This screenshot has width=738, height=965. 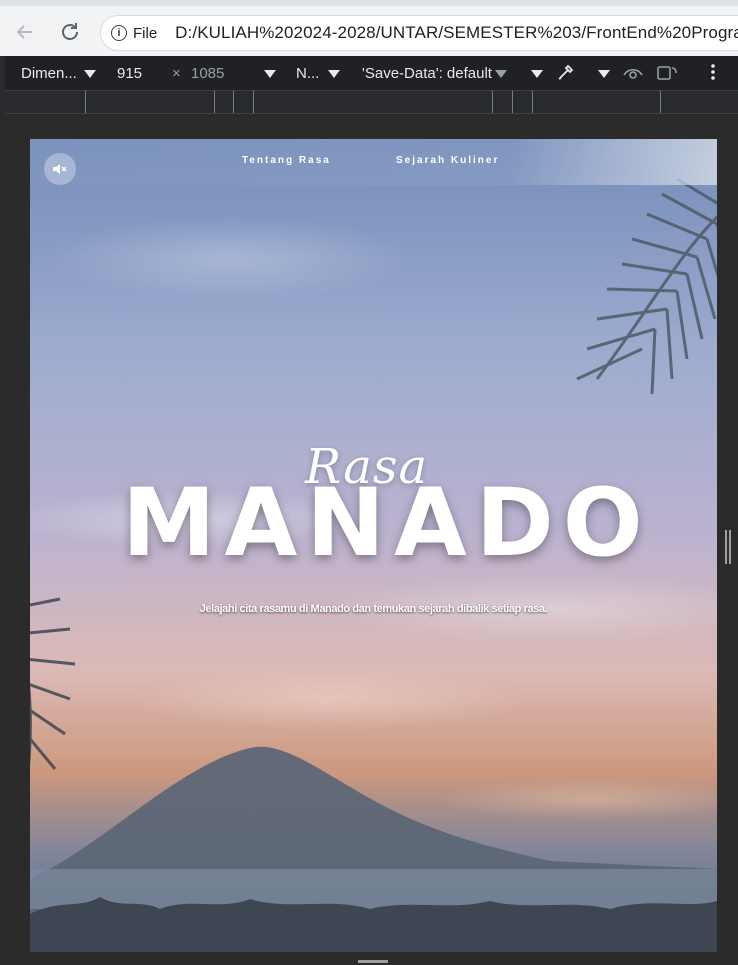 I want to click on rotate-device-icon, so click(x=667, y=75).